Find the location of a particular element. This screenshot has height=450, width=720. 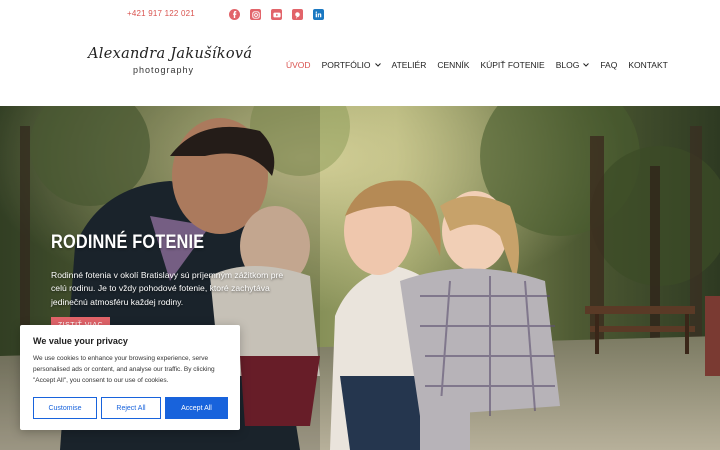

nav-item-cennik: CENNÍK is located at coordinates (453, 65).